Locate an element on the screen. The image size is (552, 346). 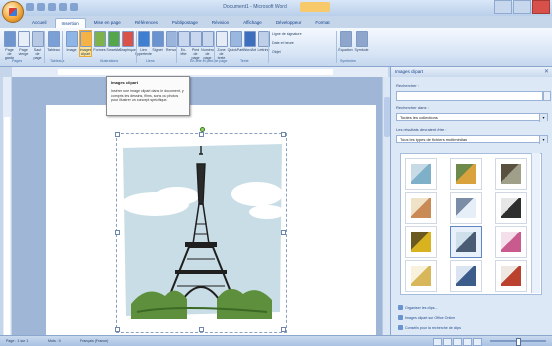
smartart-icon is located at coordinates (113, 39).